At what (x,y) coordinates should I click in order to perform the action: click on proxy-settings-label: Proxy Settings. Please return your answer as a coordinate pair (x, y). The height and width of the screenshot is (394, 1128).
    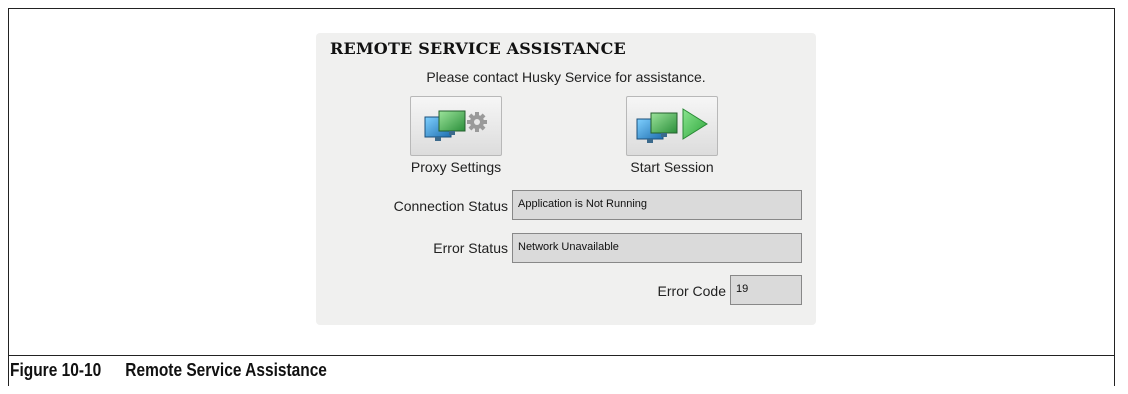
    Looking at the image, I should click on (456, 167).